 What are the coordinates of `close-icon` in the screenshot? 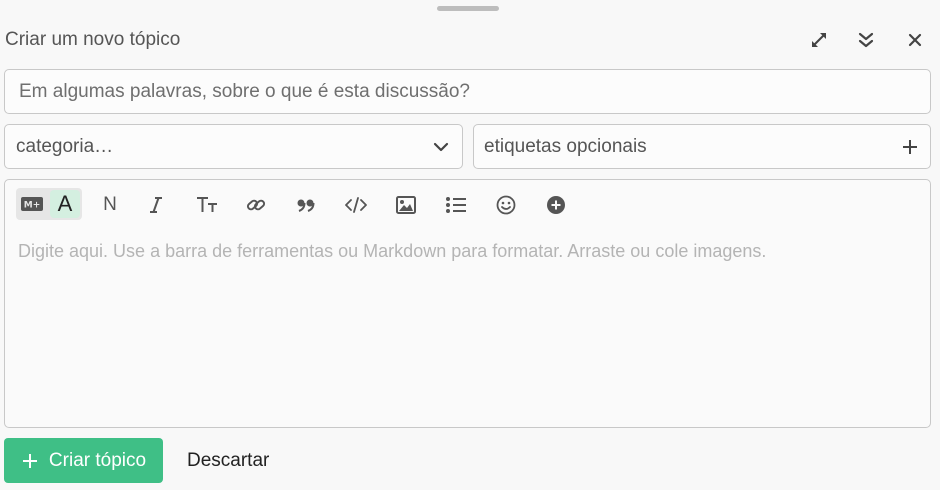 It's located at (915, 40).